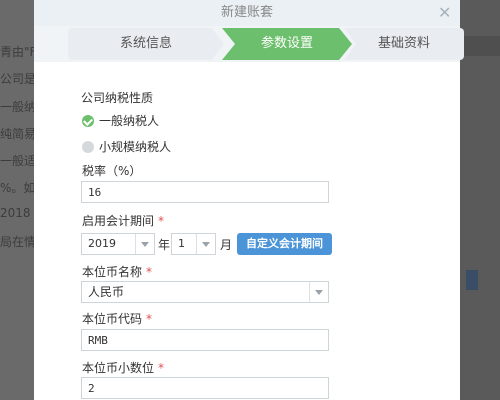 The width and height of the screenshot is (500, 400). I want to click on close-icon: ✕, so click(444, 13).